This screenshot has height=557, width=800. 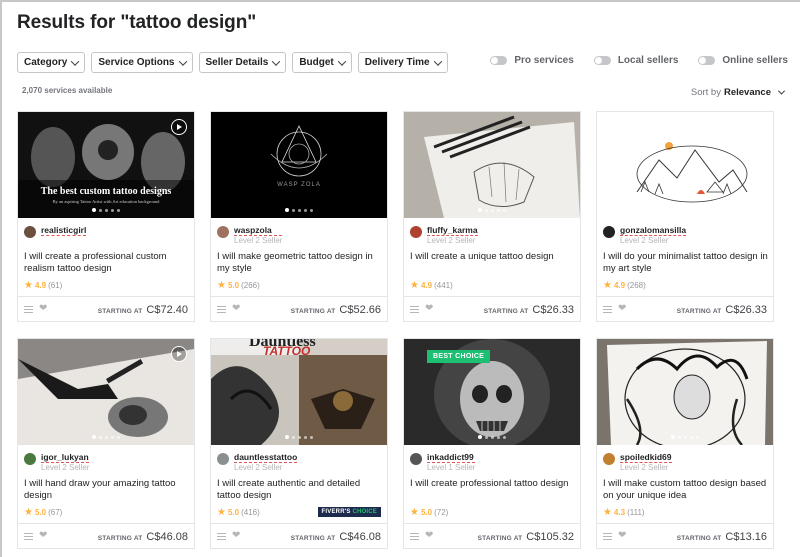 What do you see at coordinates (336, 310) in the screenshot?
I see `gig-price: STARTING AT C$52.66` at bounding box center [336, 310].